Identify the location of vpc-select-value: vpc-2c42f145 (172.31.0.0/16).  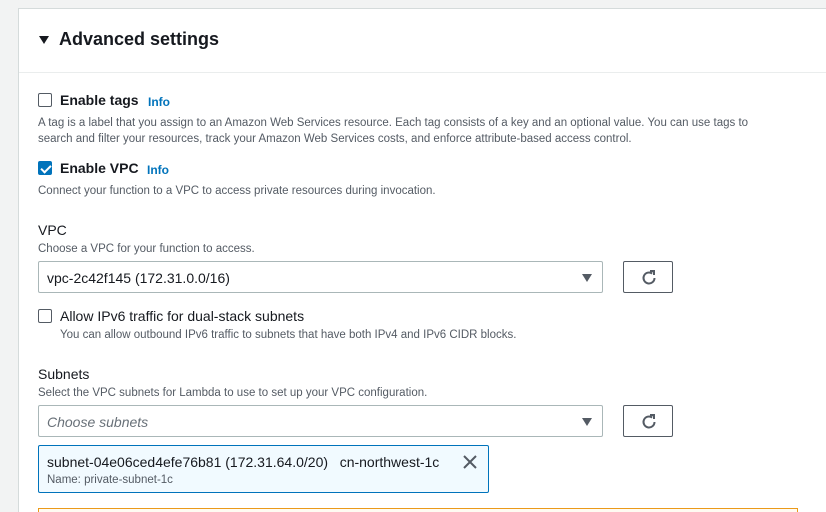
(138, 278).